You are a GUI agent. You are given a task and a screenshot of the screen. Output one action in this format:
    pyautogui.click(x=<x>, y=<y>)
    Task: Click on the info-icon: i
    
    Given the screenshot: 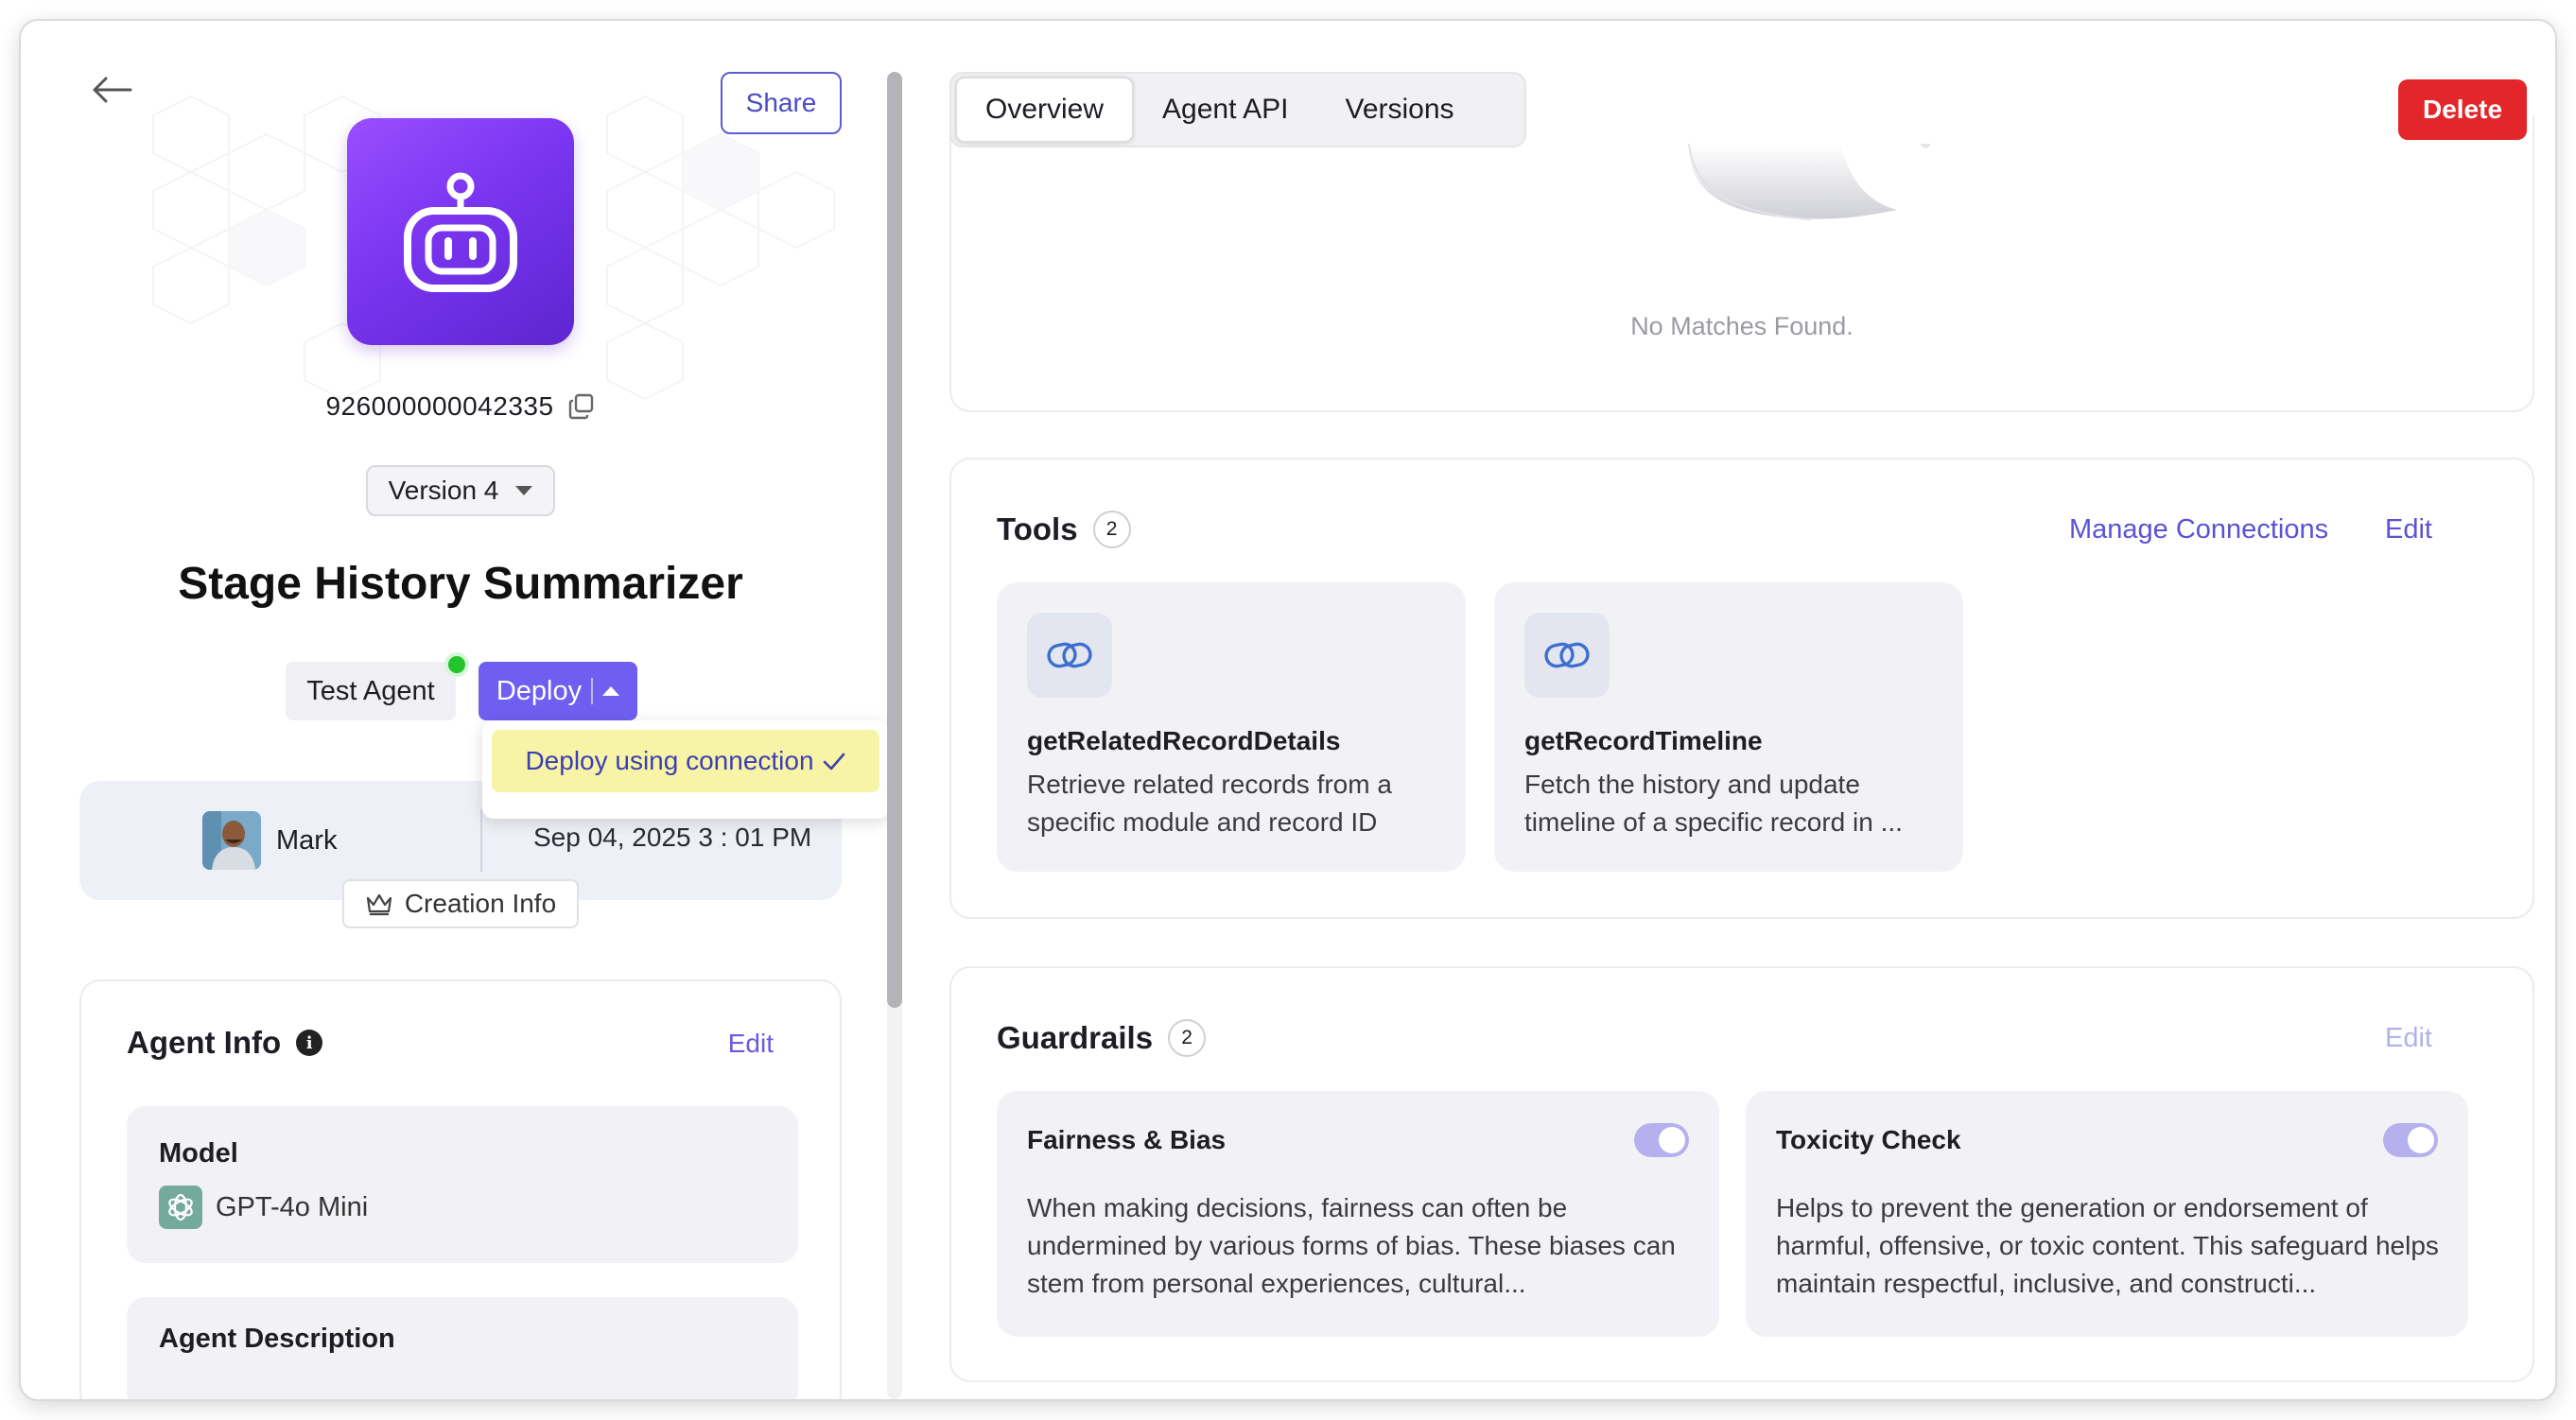 What is the action you would take?
    pyautogui.click(x=309, y=1043)
    